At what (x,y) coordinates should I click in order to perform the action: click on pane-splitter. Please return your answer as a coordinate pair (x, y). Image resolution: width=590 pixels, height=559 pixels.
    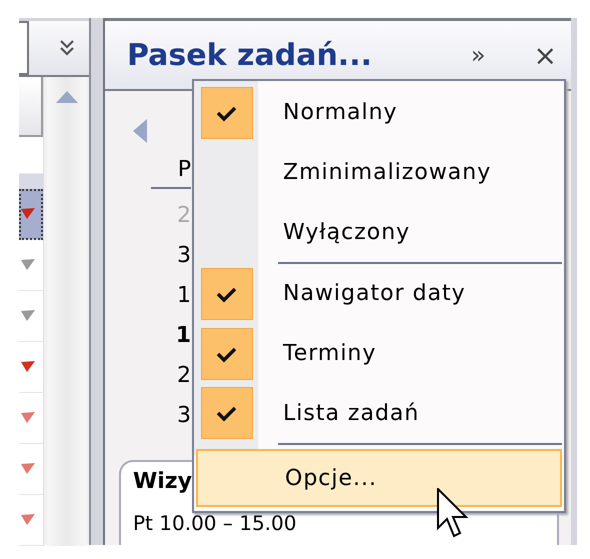
    Looking at the image, I should click on (97, 281).